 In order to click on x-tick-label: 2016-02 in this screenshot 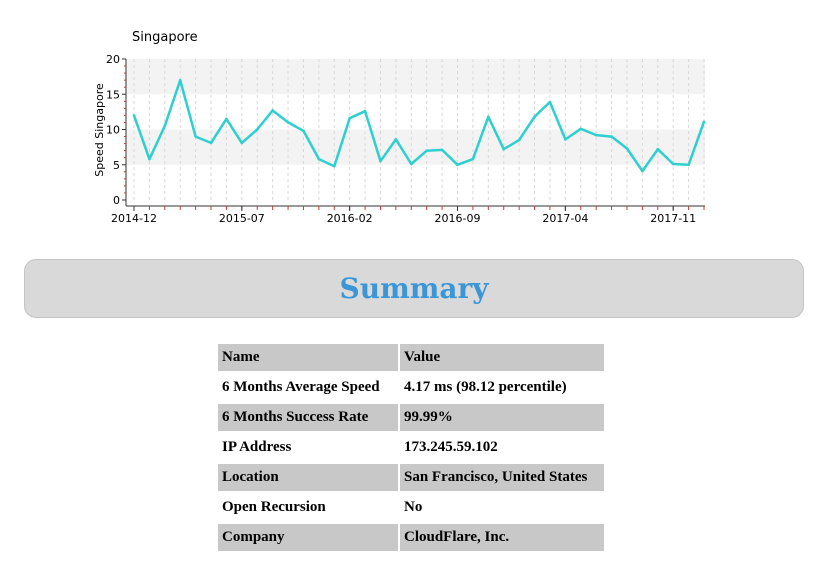, I will do `click(350, 218)`.